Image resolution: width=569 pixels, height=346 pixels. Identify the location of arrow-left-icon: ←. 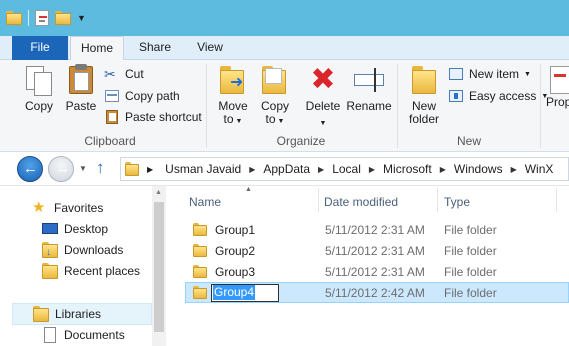
(30, 168).